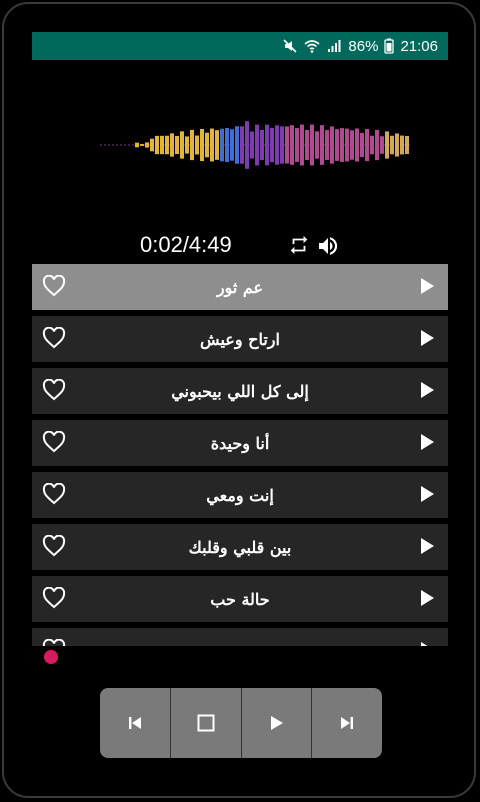 This screenshot has height=802, width=480. I want to click on song-title: عم ثور, so click(240, 287).